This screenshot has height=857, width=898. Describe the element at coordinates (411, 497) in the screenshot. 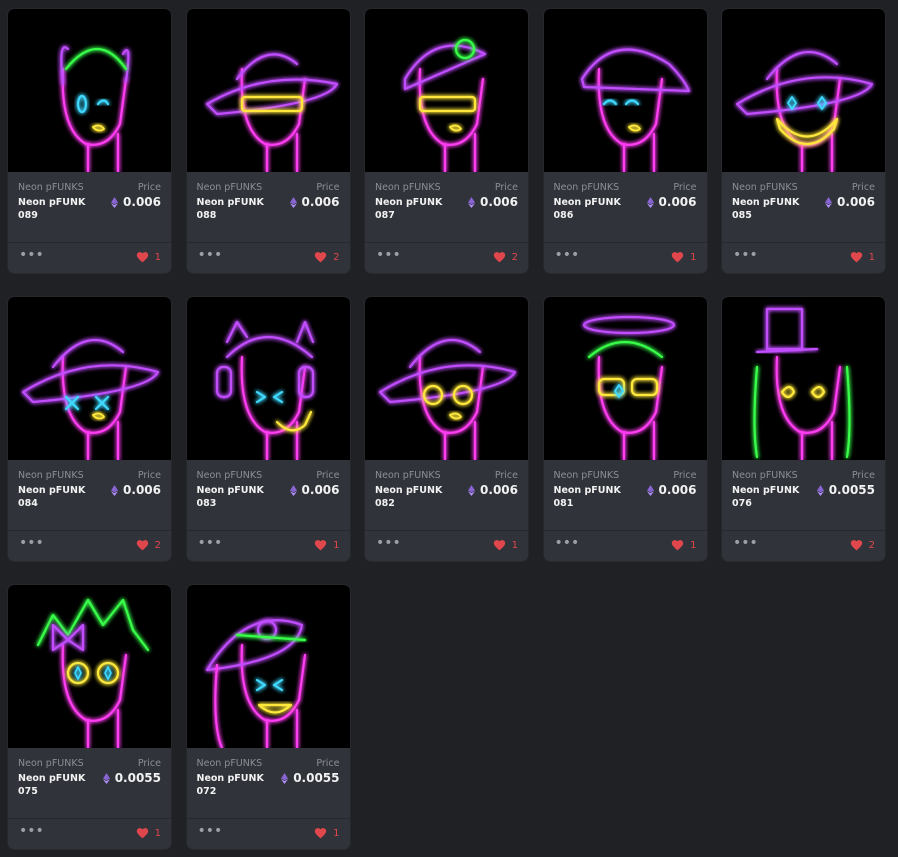

I see `nft-name: Neon pFUNK 082` at that location.